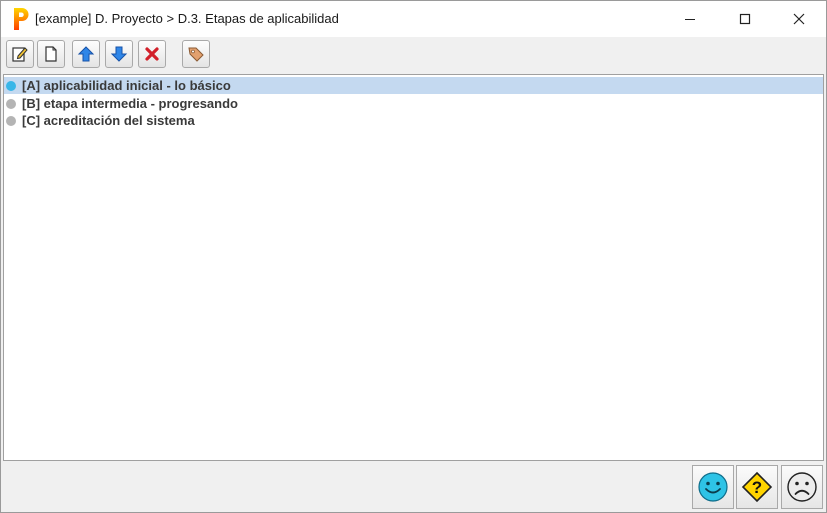 This screenshot has height=513, width=827. I want to click on minimize-button, so click(690, 19).